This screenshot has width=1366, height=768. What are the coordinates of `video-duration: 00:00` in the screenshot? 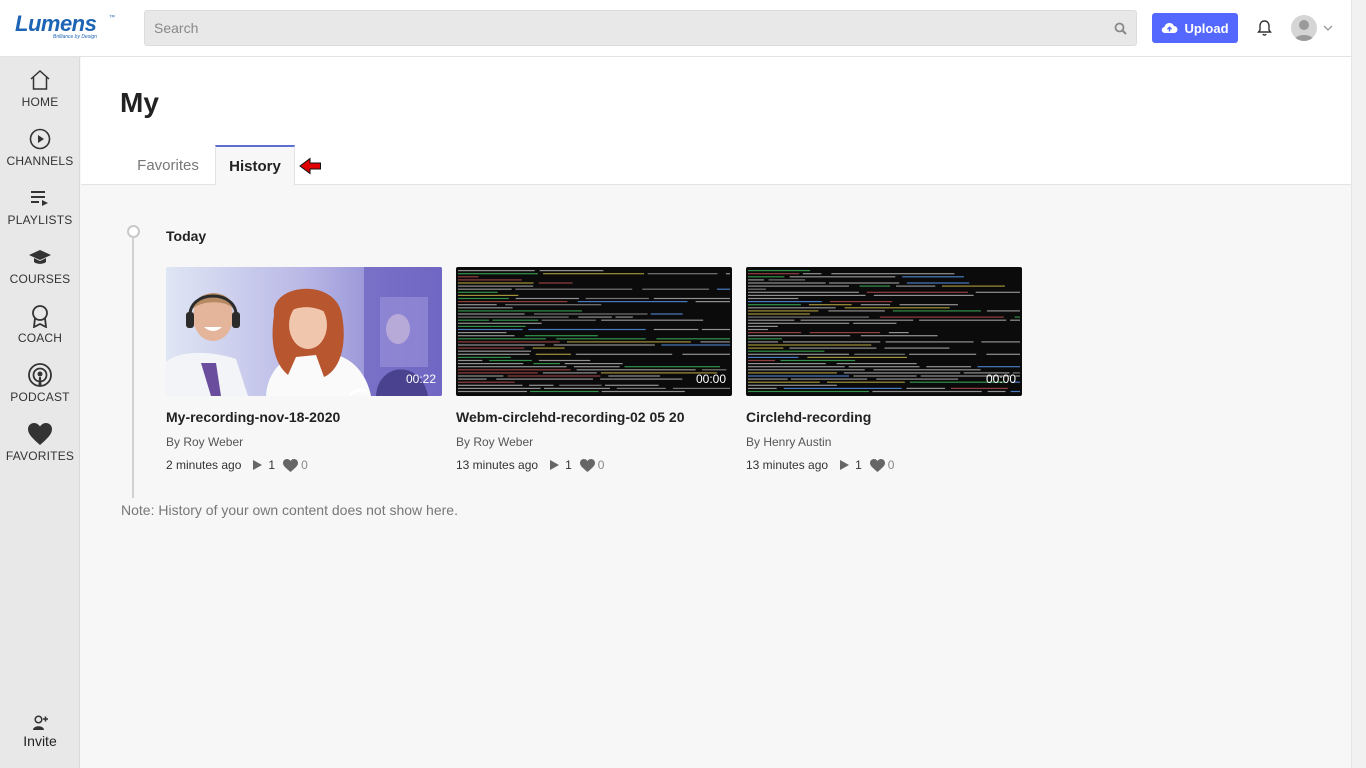 It's located at (1000, 379).